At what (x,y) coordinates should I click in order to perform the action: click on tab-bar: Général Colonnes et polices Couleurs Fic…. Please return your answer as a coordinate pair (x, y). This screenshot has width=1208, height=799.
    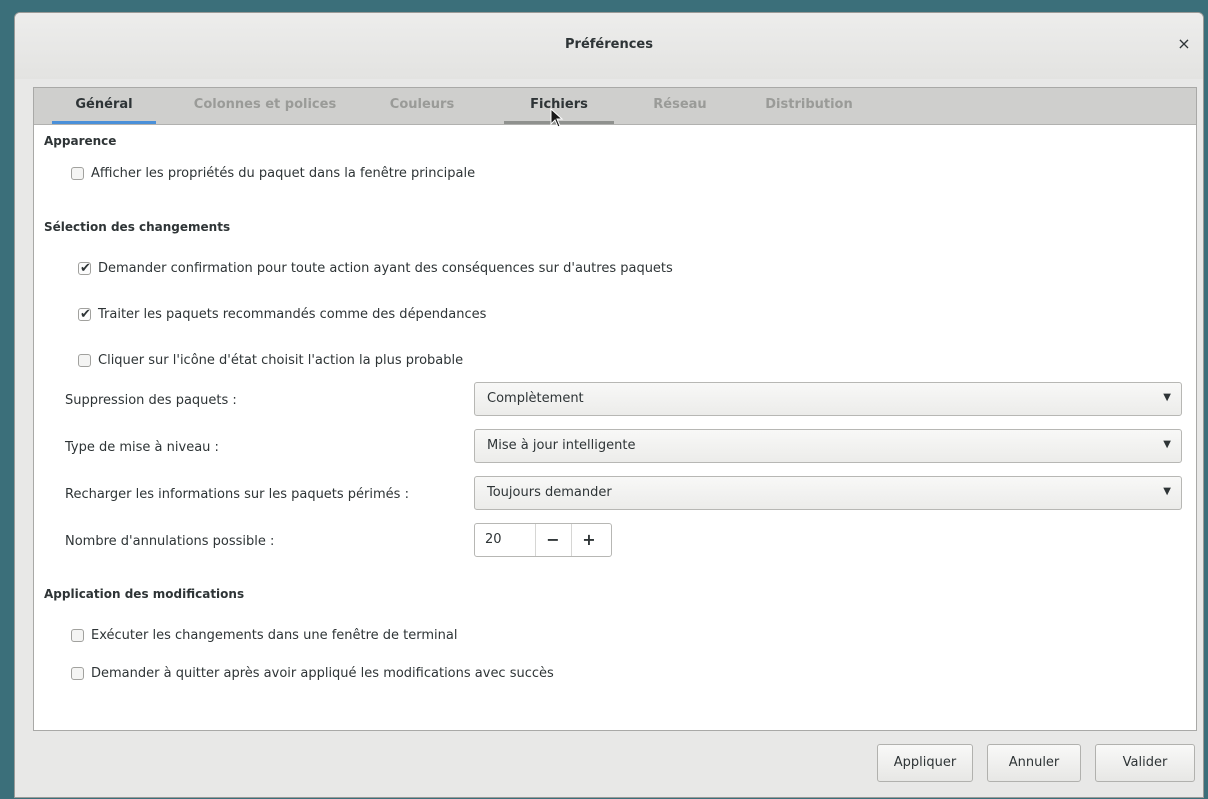
    Looking at the image, I should click on (615, 106).